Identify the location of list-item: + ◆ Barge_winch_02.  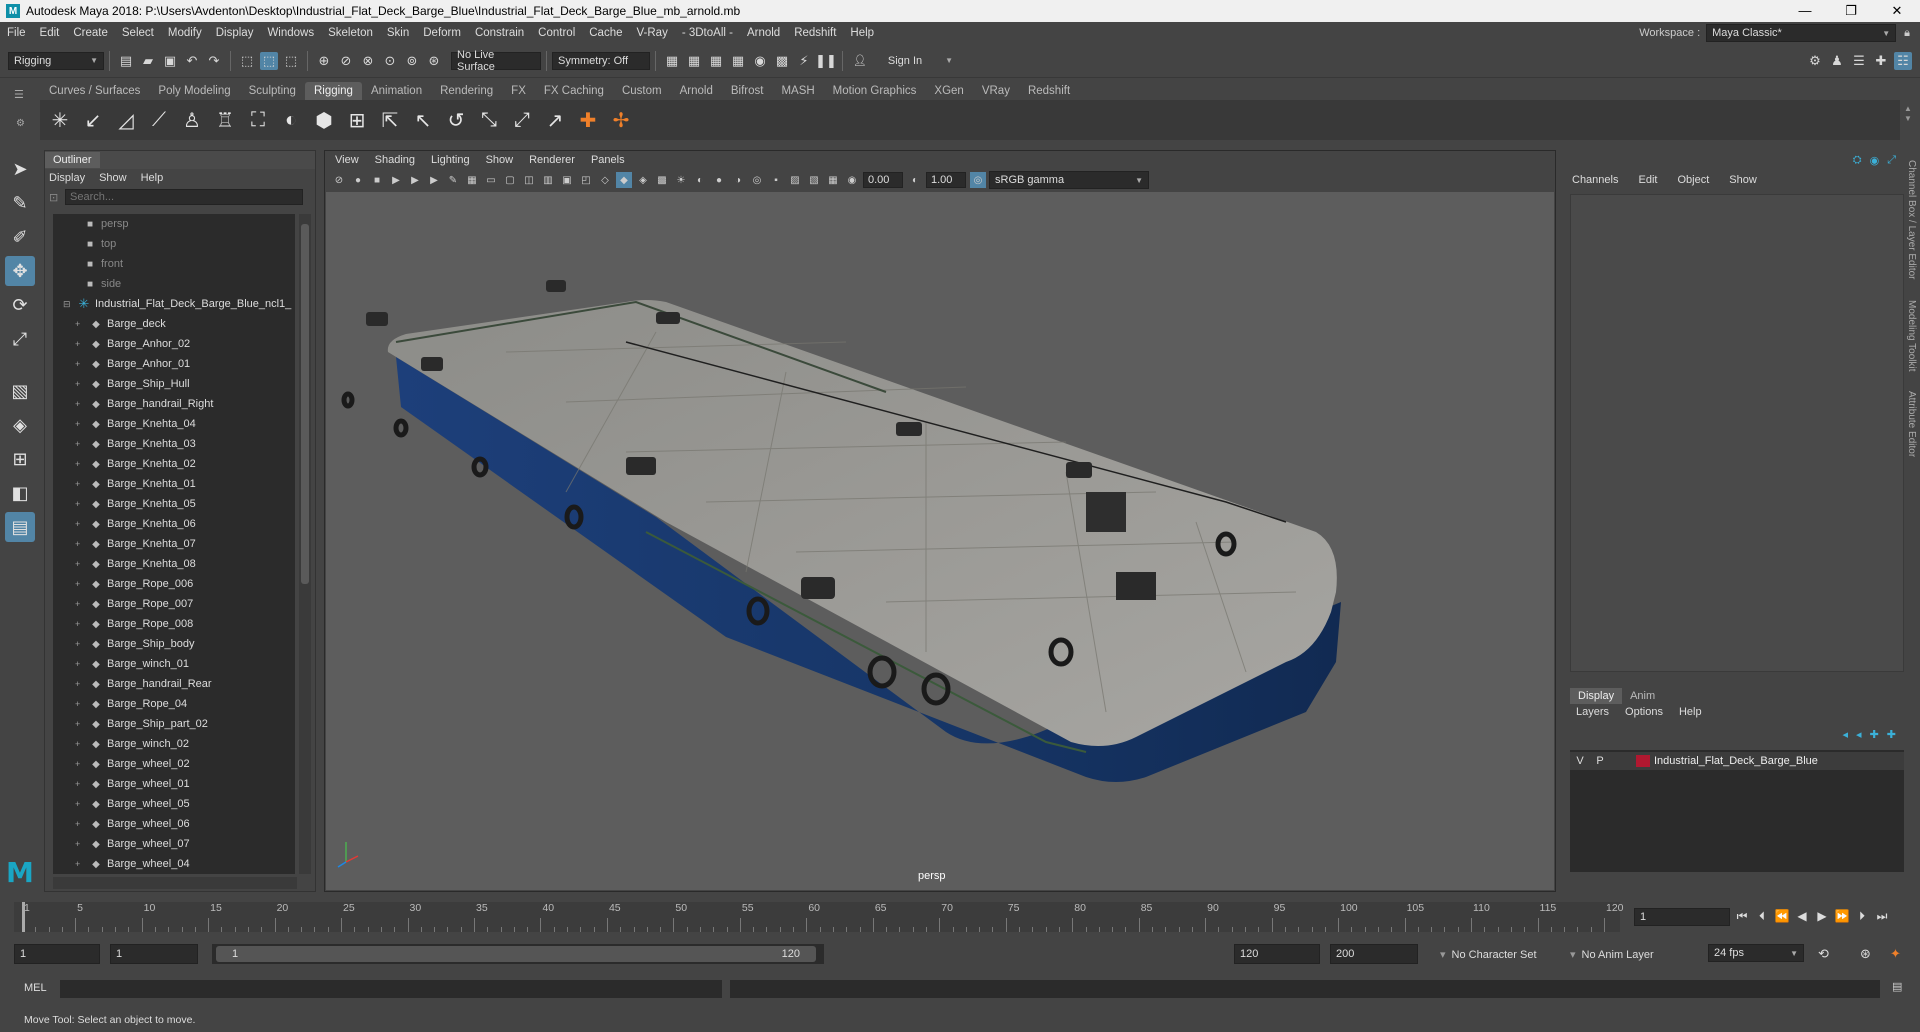
(174, 744).